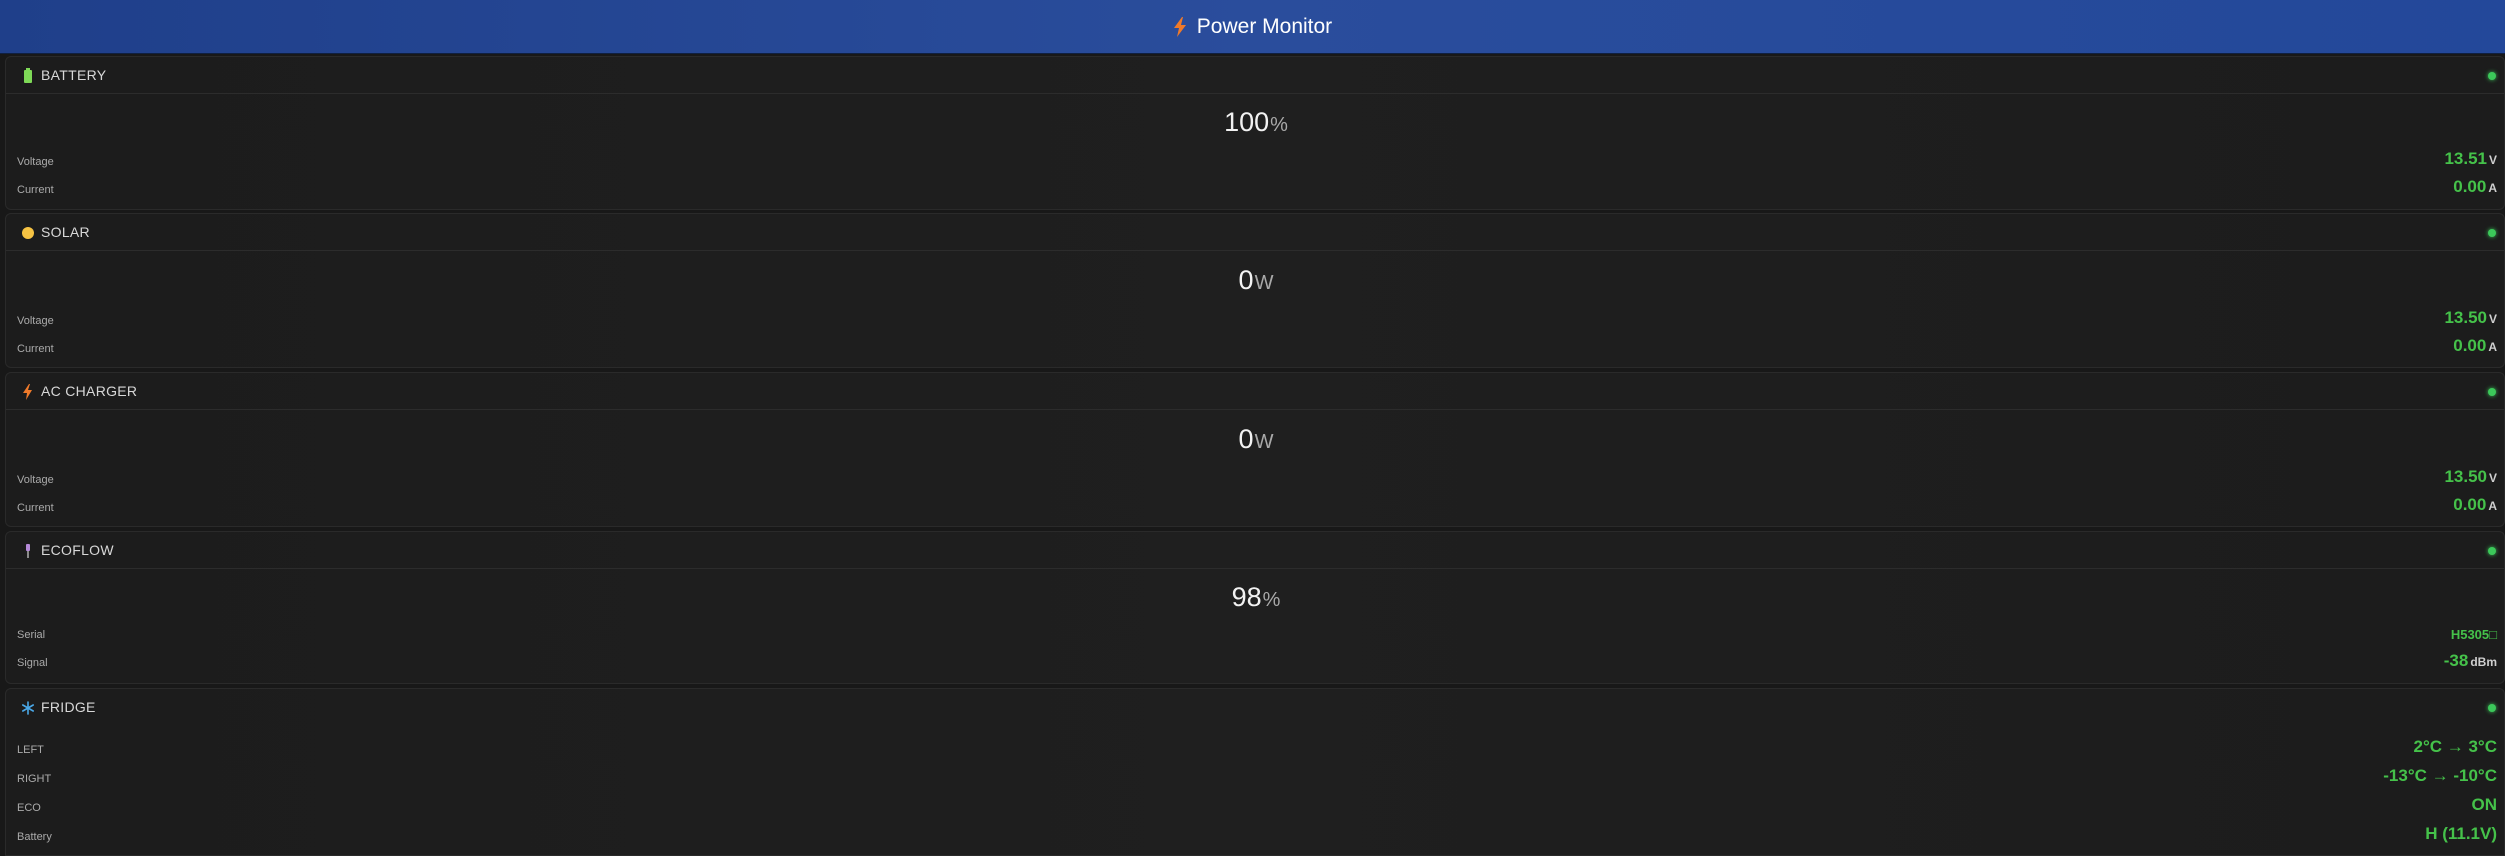 The image size is (2505, 856). What do you see at coordinates (74, 75) in the screenshot?
I see `battery-title: BATTERY` at bounding box center [74, 75].